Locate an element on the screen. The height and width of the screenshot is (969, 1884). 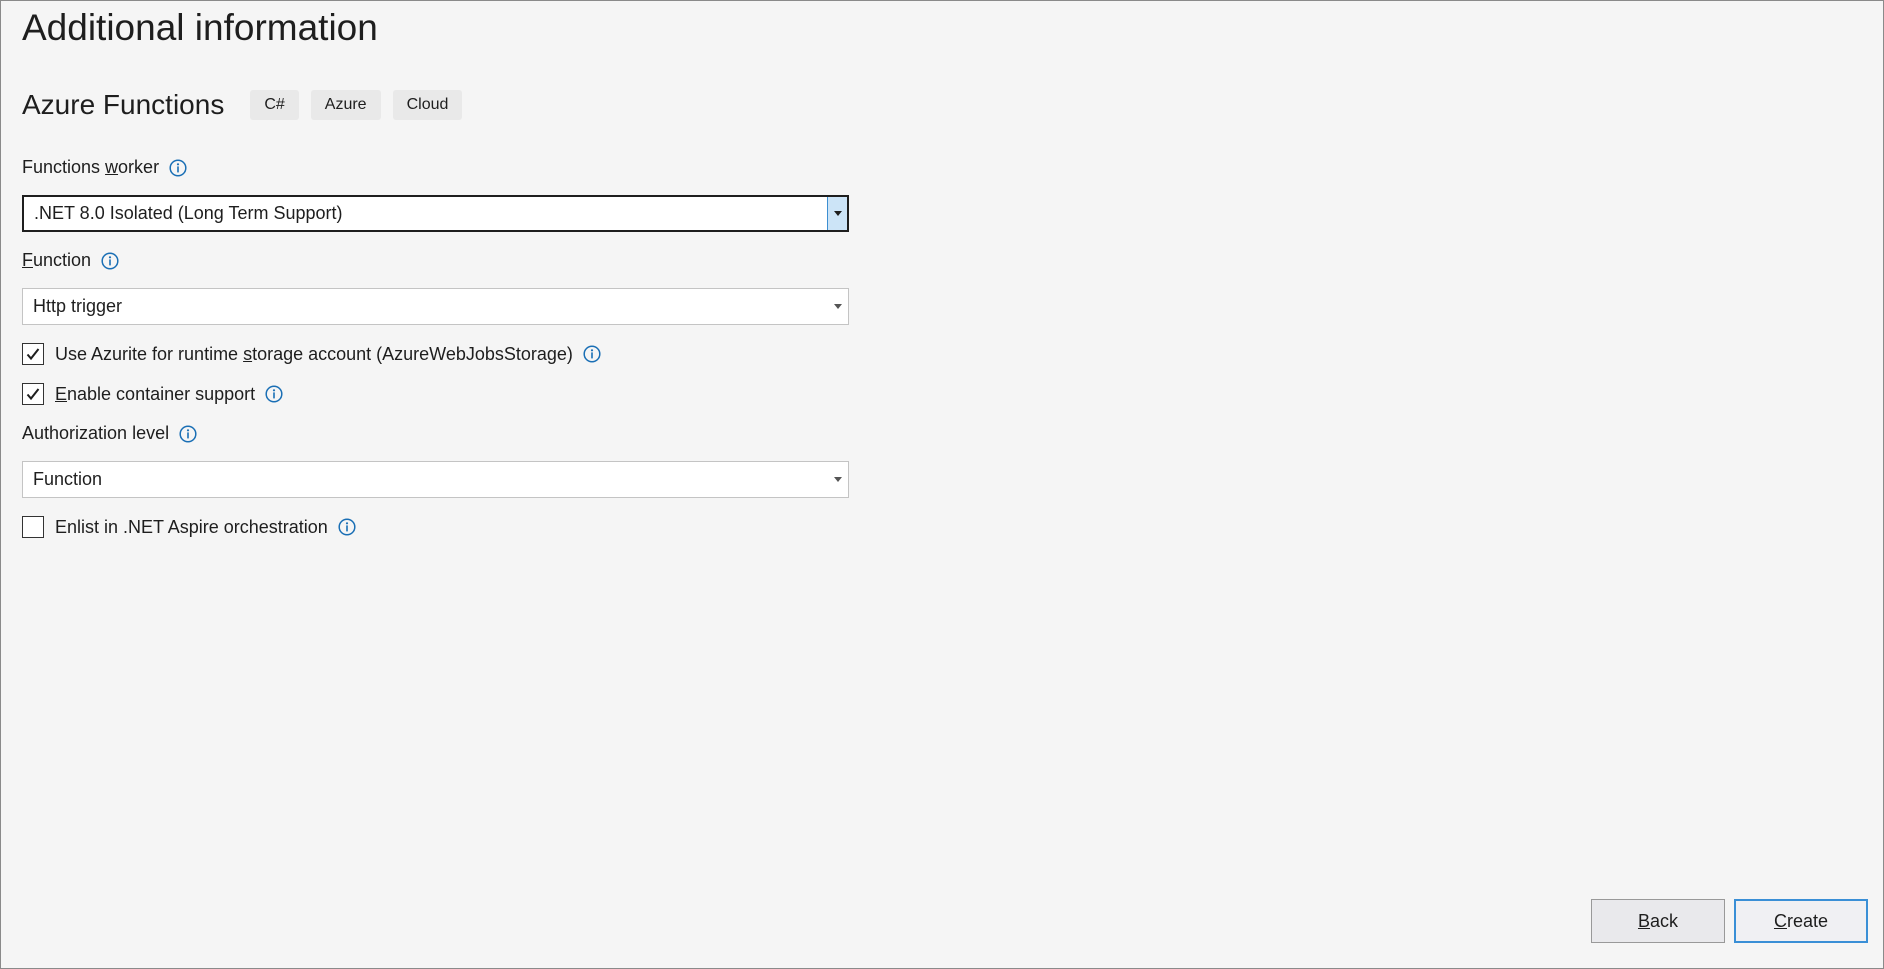
container-support-checkbox is located at coordinates (33, 394).